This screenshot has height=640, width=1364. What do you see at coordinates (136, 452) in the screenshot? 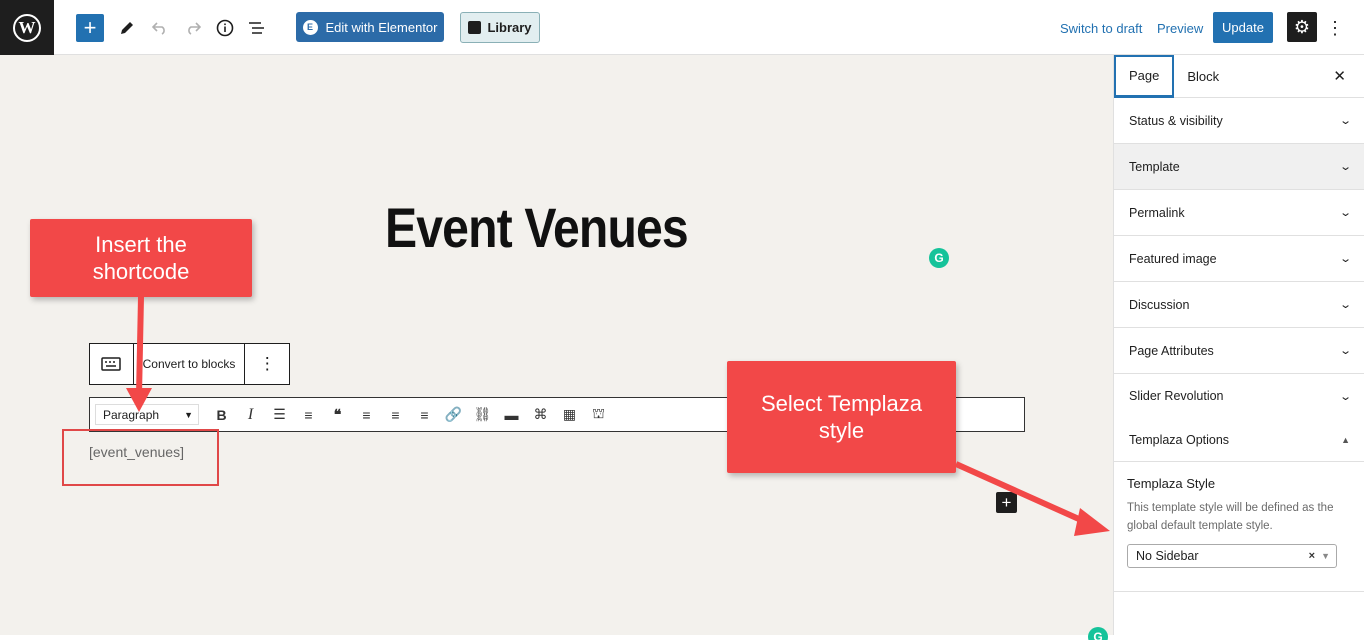
I see `shortcode-text: [event_venues]` at bounding box center [136, 452].